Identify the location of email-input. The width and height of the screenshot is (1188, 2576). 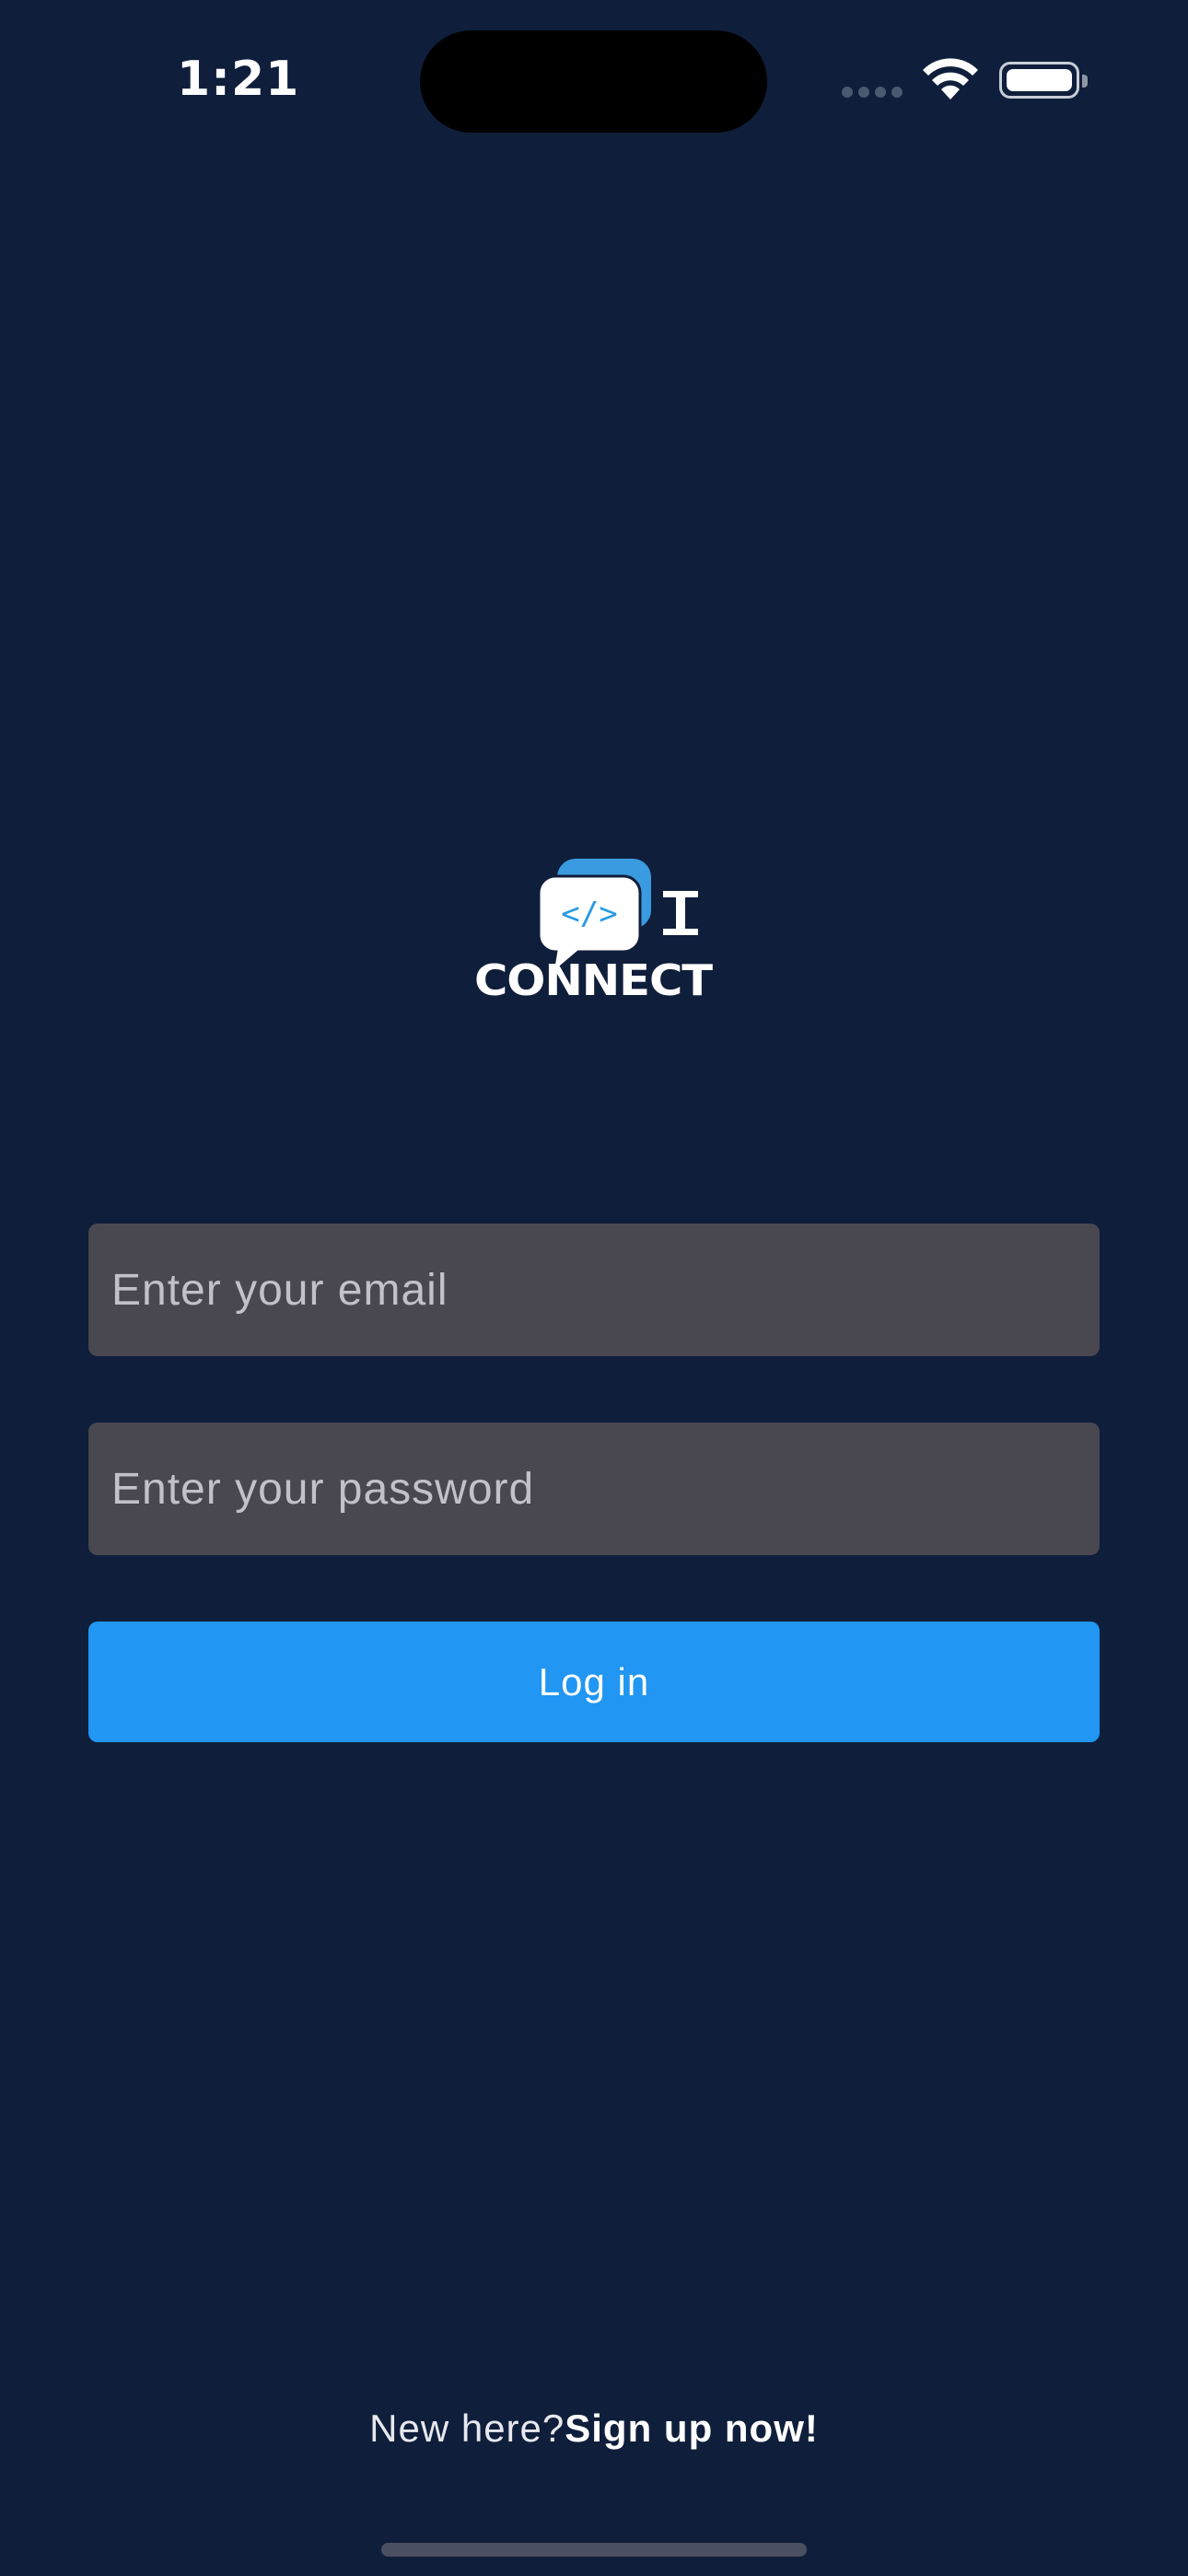
(594, 1290).